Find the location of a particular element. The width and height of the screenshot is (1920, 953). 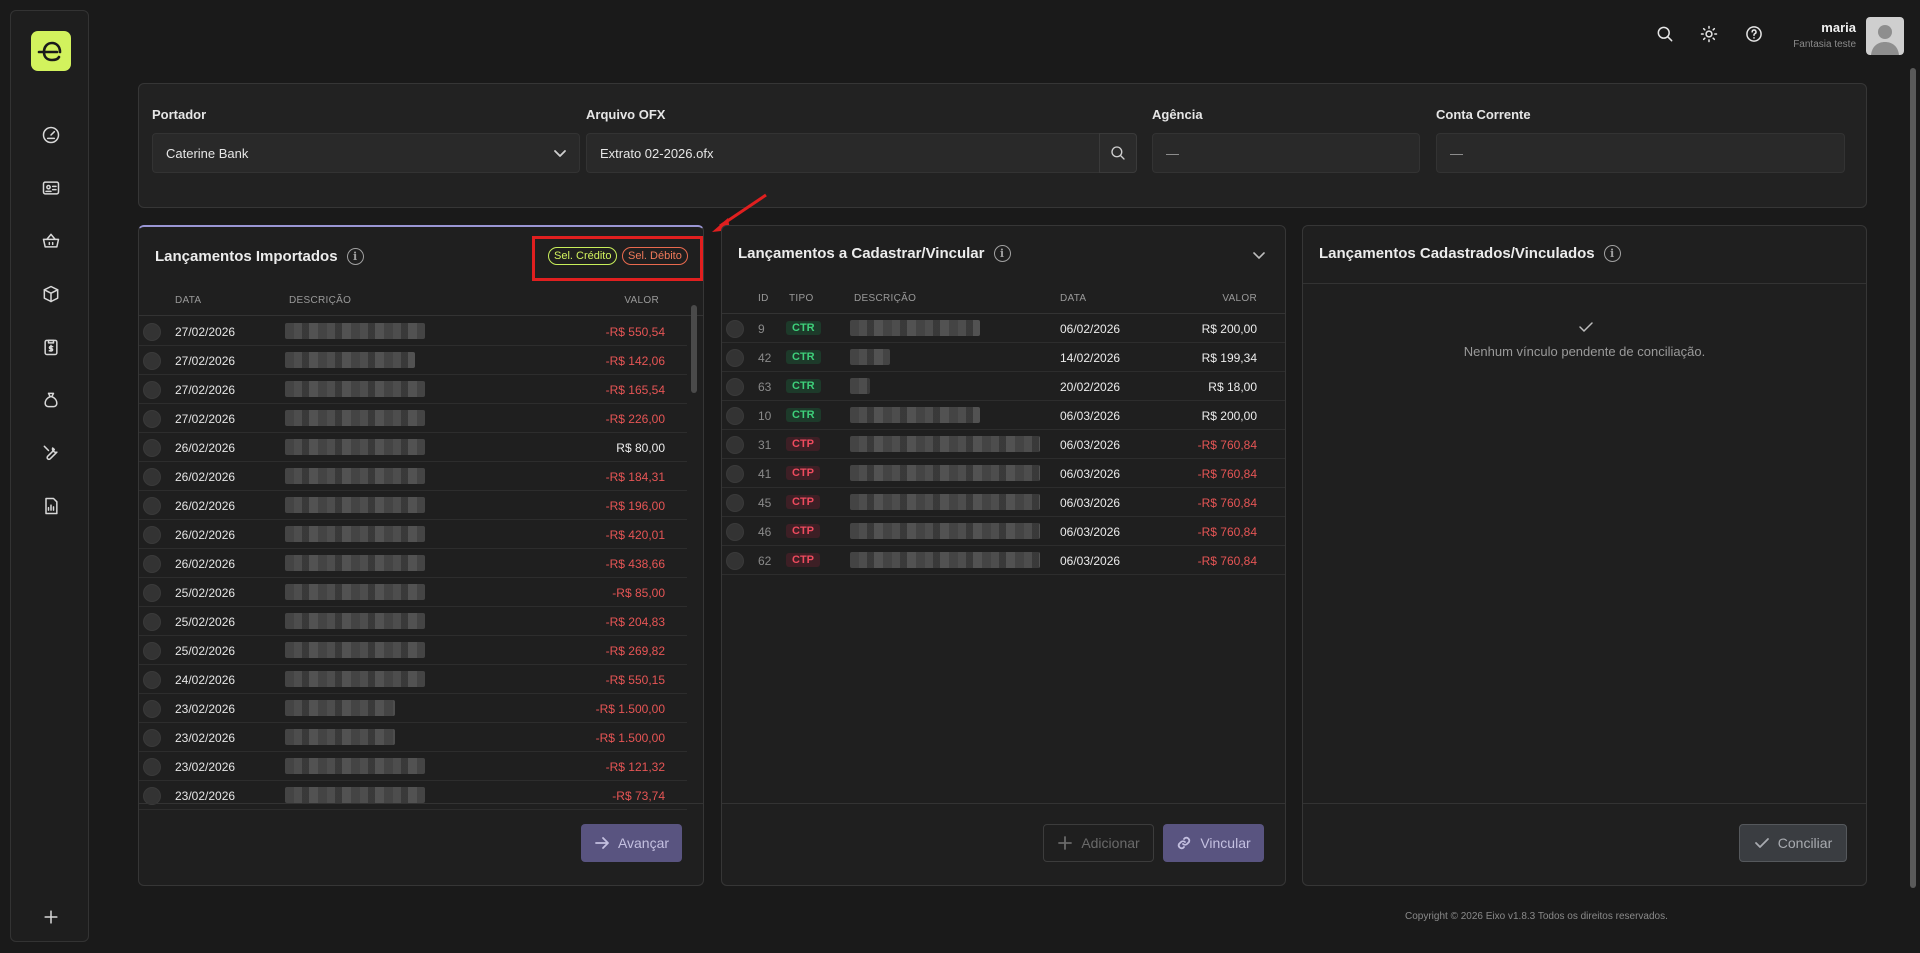

row-value: -R$ 550,15 is located at coordinates (635, 680).